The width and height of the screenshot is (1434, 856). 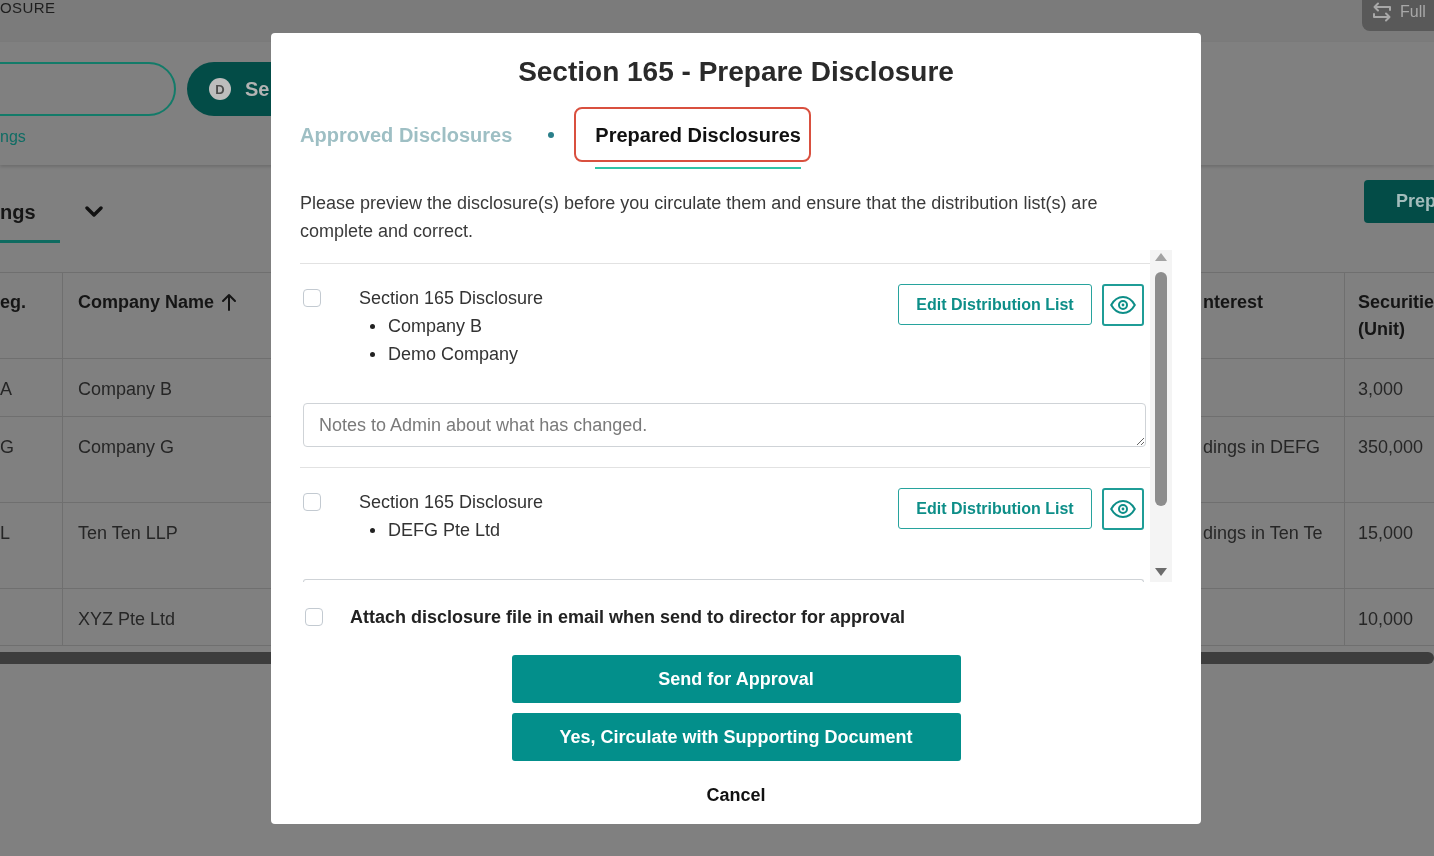 I want to click on breadcrumb: OSURE, so click(x=28, y=7).